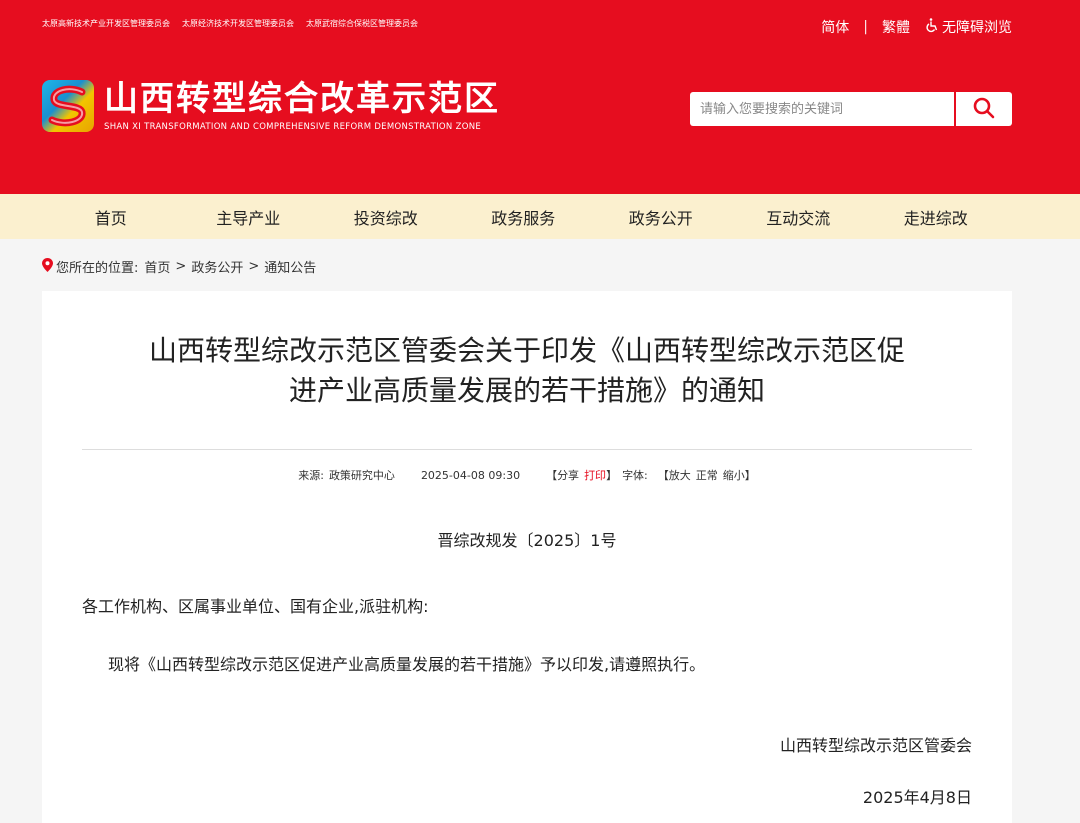 This screenshot has width=1080, height=823. Describe the element at coordinates (238, 23) in the screenshot. I see `top-link-economic-zone: 太原经济技术开发区管理委员会` at that location.